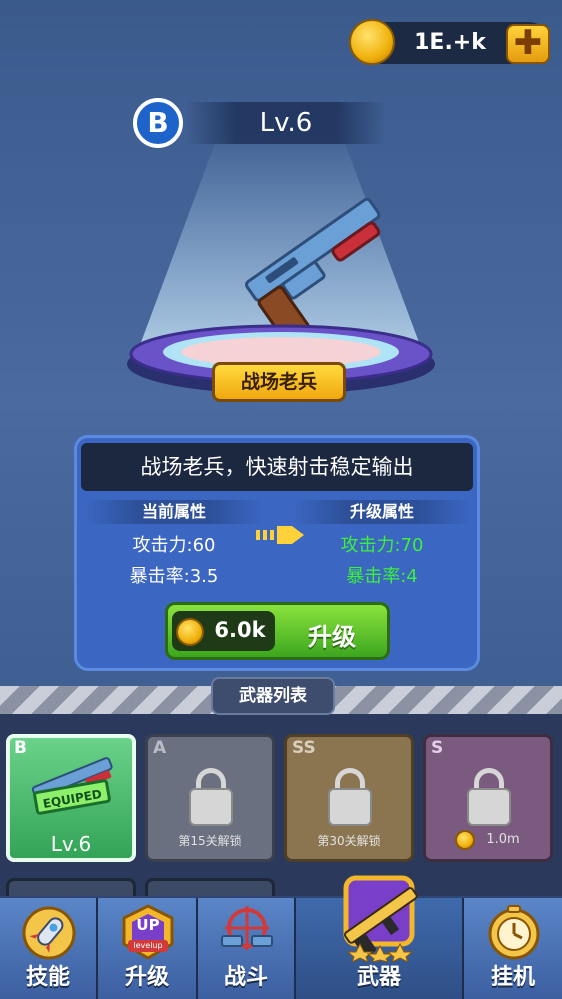 The image size is (562, 999). What do you see at coordinates (247, 928) in the screenshot?
I see `crosshair-guns-icon` at bounding box center [247, 928].